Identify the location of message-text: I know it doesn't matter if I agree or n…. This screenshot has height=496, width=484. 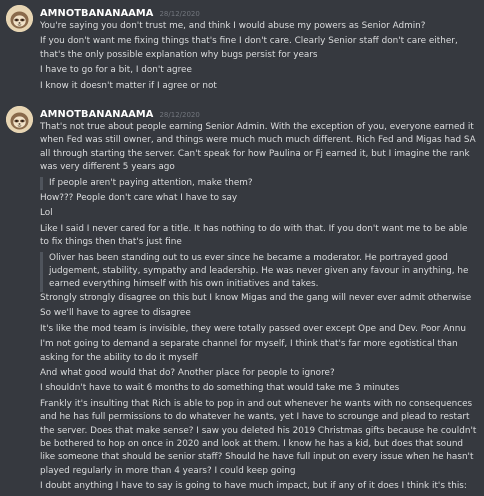
(128, 85).